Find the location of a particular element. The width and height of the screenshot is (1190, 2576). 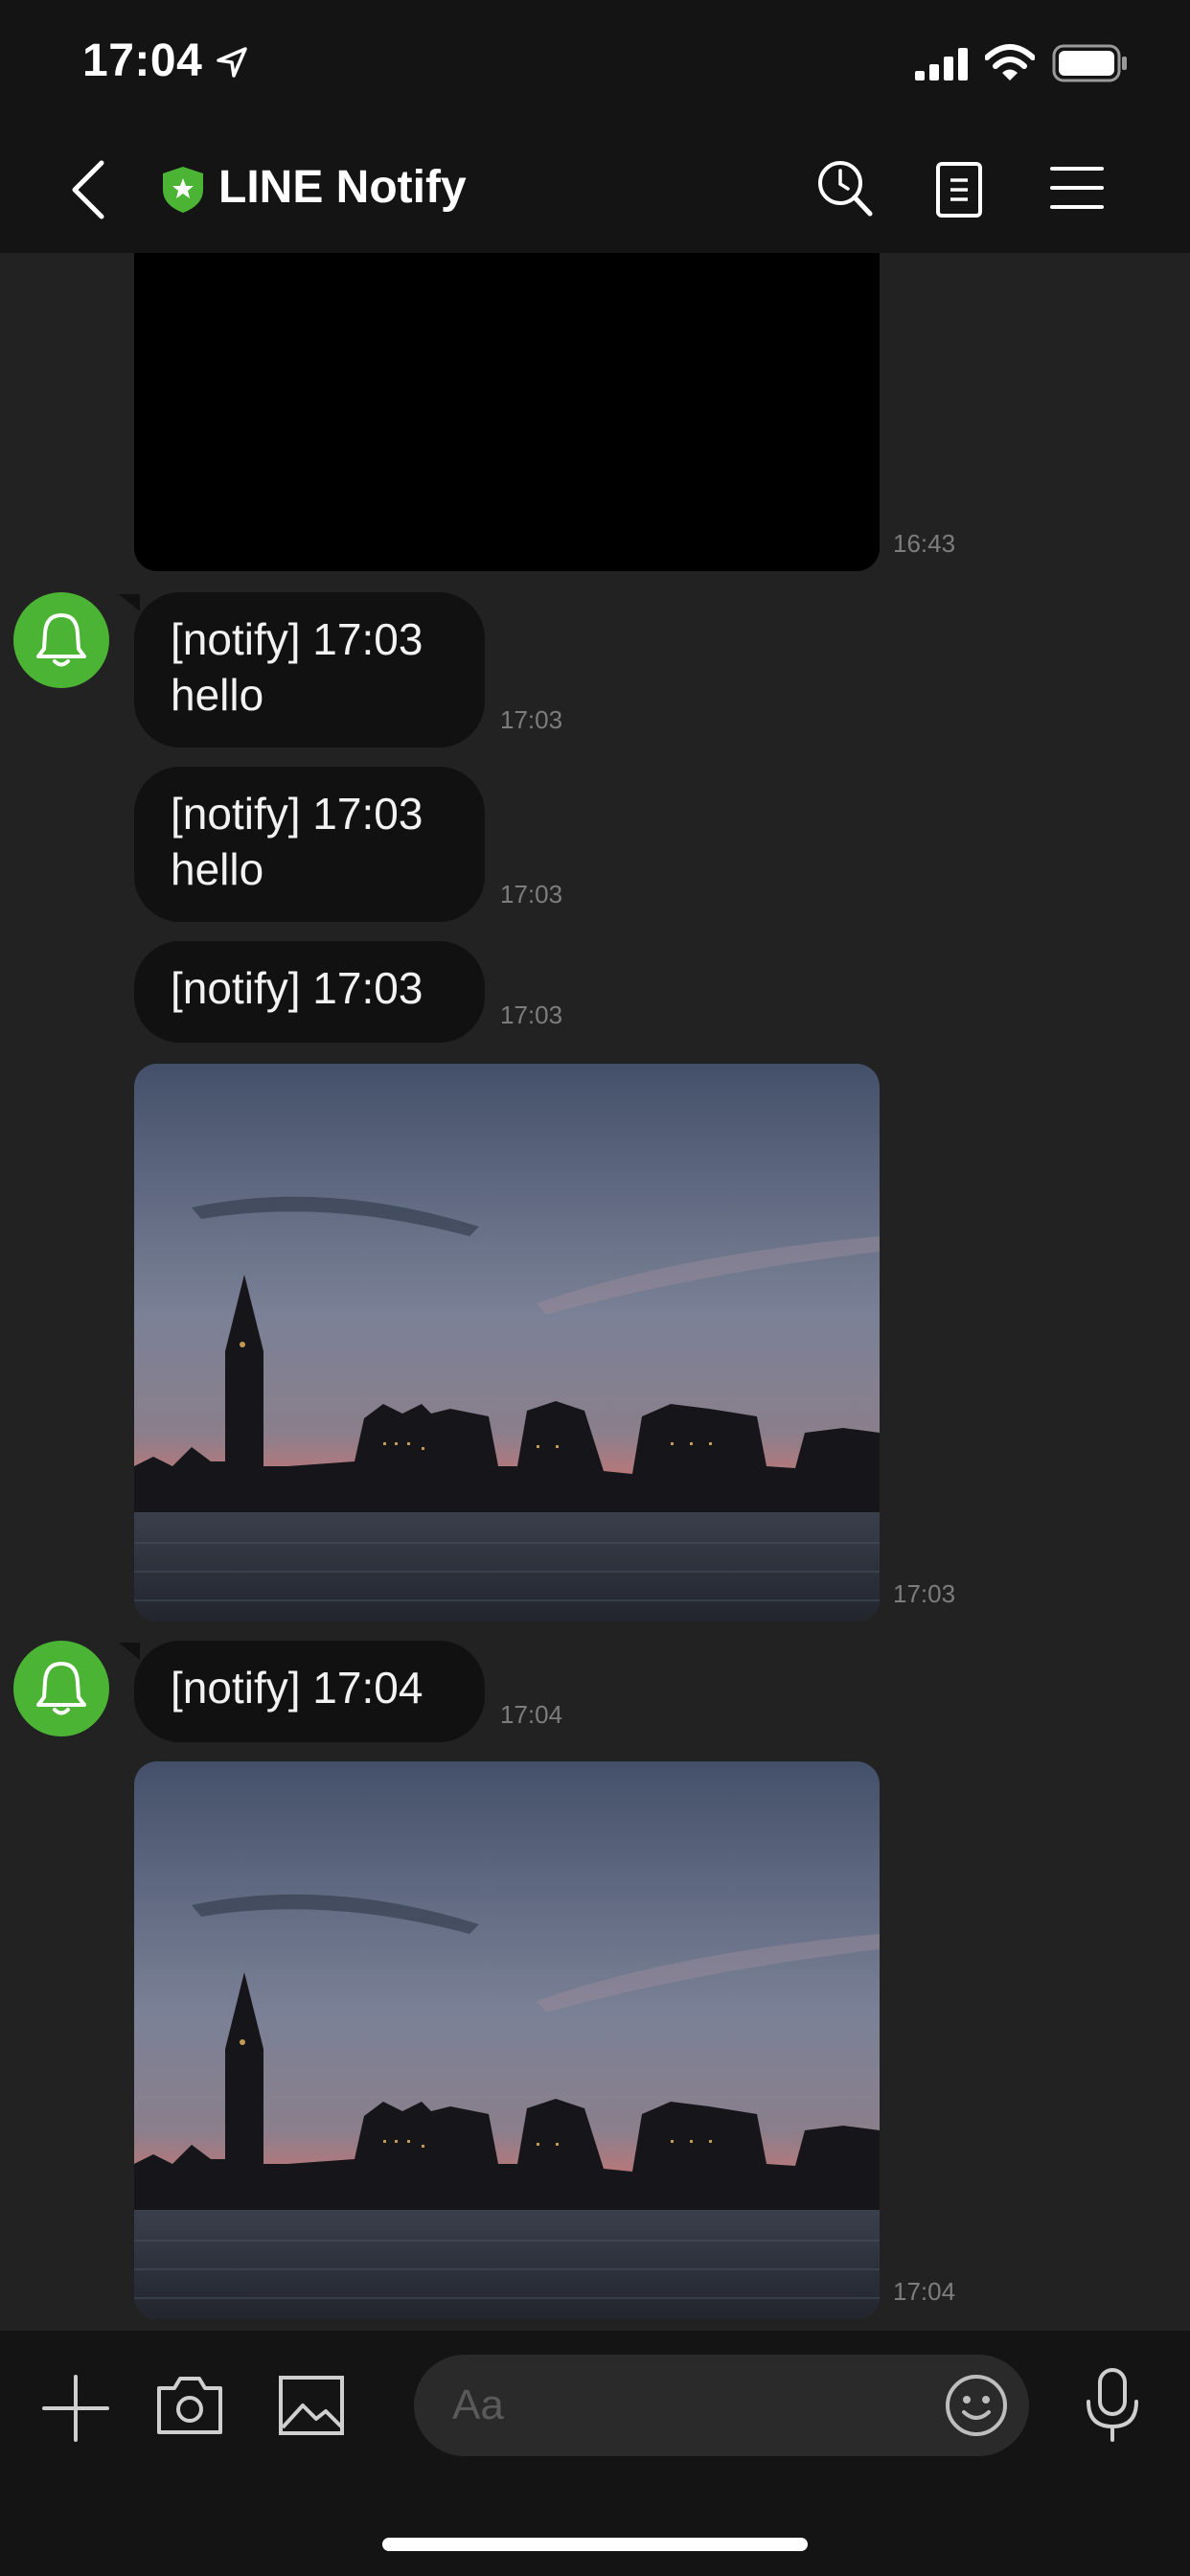

wifi-icon is located at coordinates (1010, 62).